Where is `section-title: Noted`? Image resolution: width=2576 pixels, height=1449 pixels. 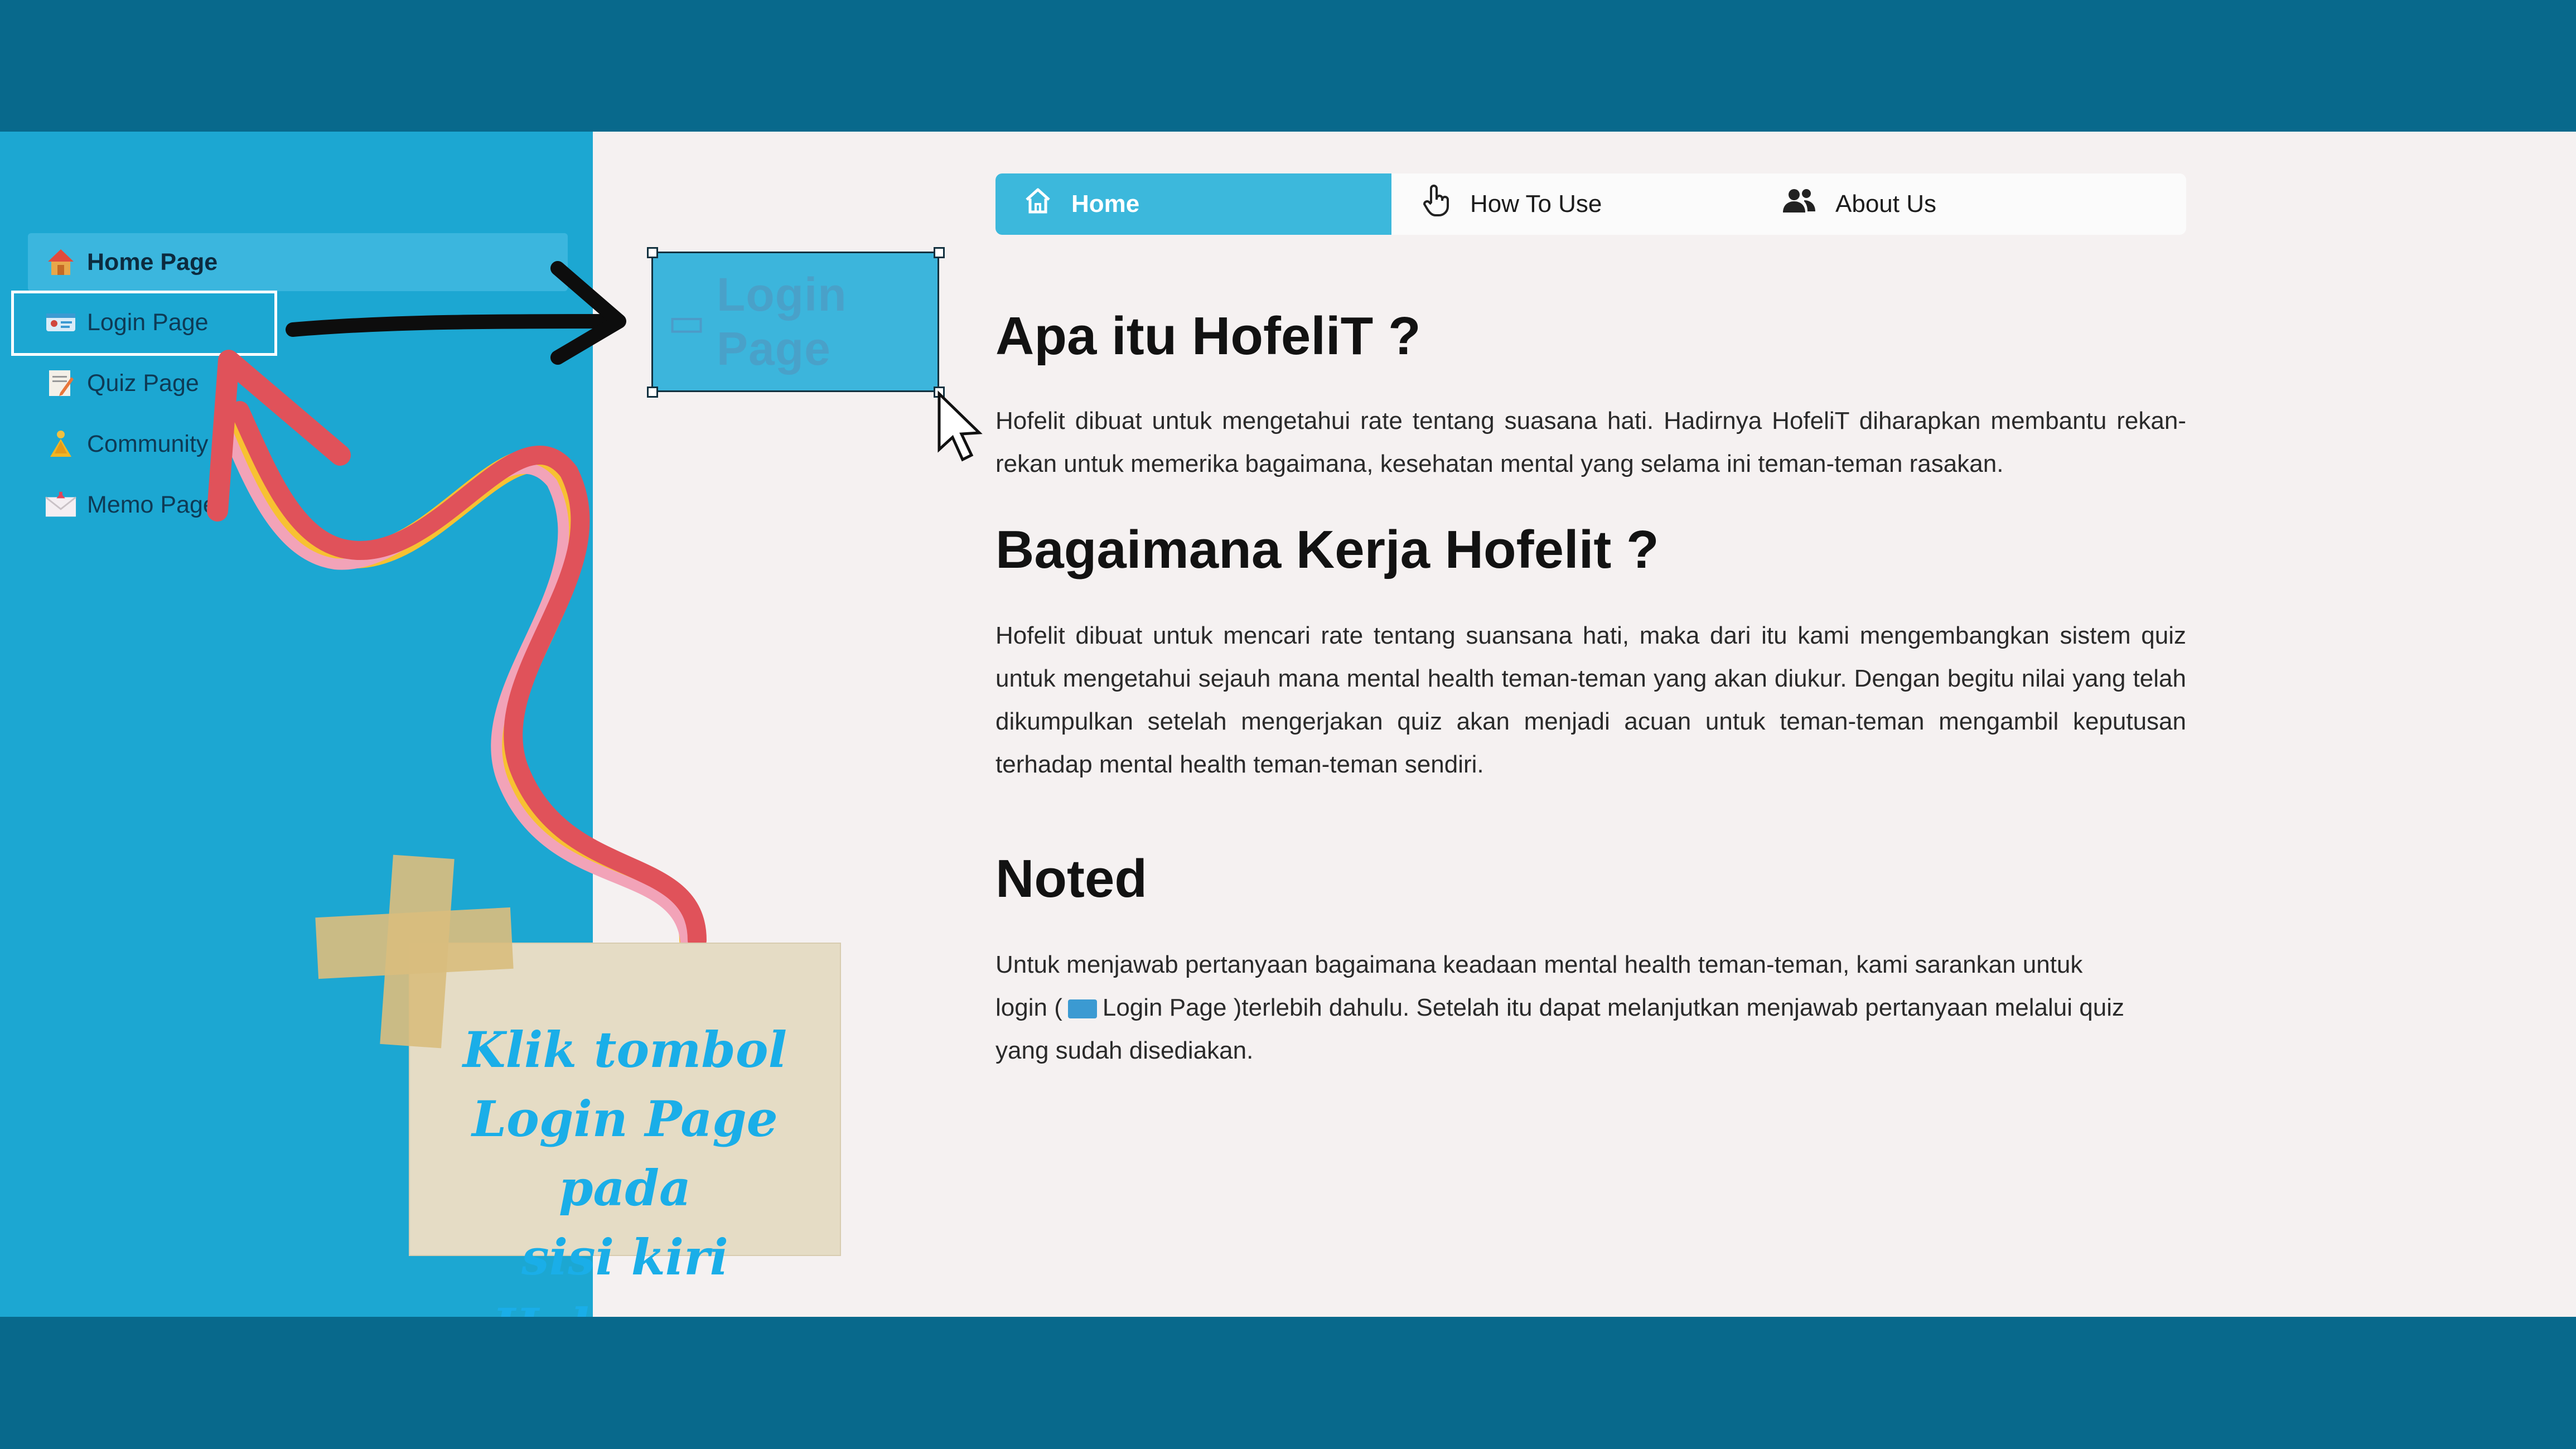
section-title: Noted is located at coordinates (1071, 879).